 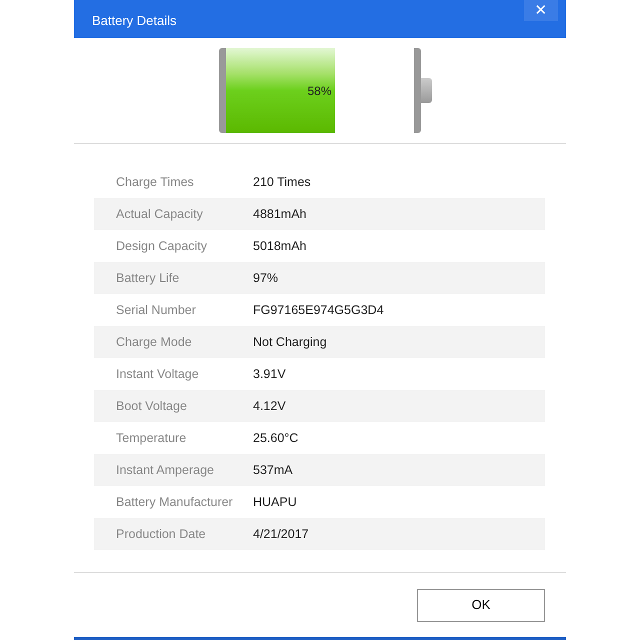 I want to click on detail-label: Instant Amperage, so click(x=165, y=470).